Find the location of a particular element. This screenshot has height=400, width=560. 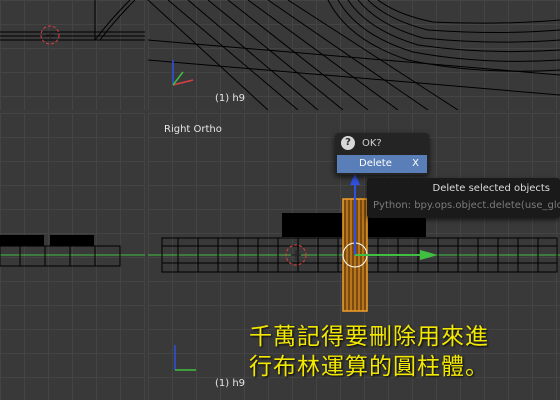

wireframe-top-left is located at coordinates (72, 22).